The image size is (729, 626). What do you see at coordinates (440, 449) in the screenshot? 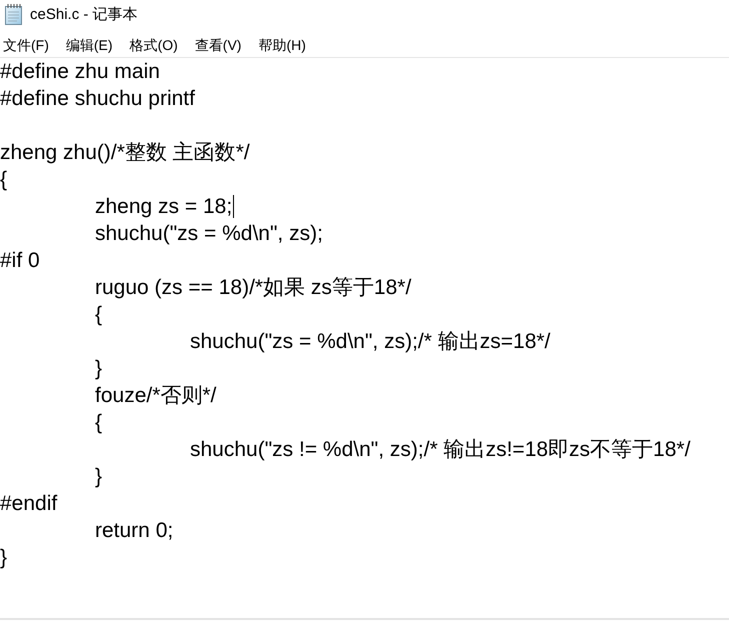
I see `code-line: shuchu("zs != %d\n", zs);/* 输出zs!=18即zs不等于18*/` at bounding box center [440, 449].